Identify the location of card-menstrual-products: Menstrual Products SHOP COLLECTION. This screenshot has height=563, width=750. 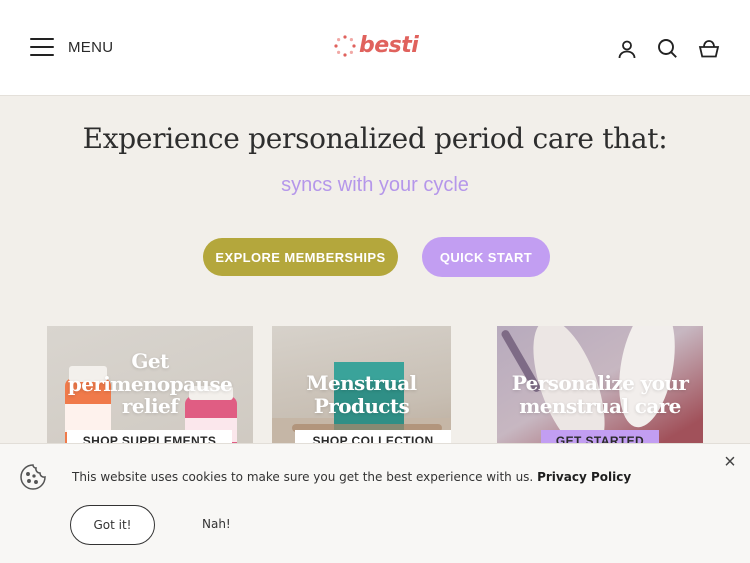
(361, 391).